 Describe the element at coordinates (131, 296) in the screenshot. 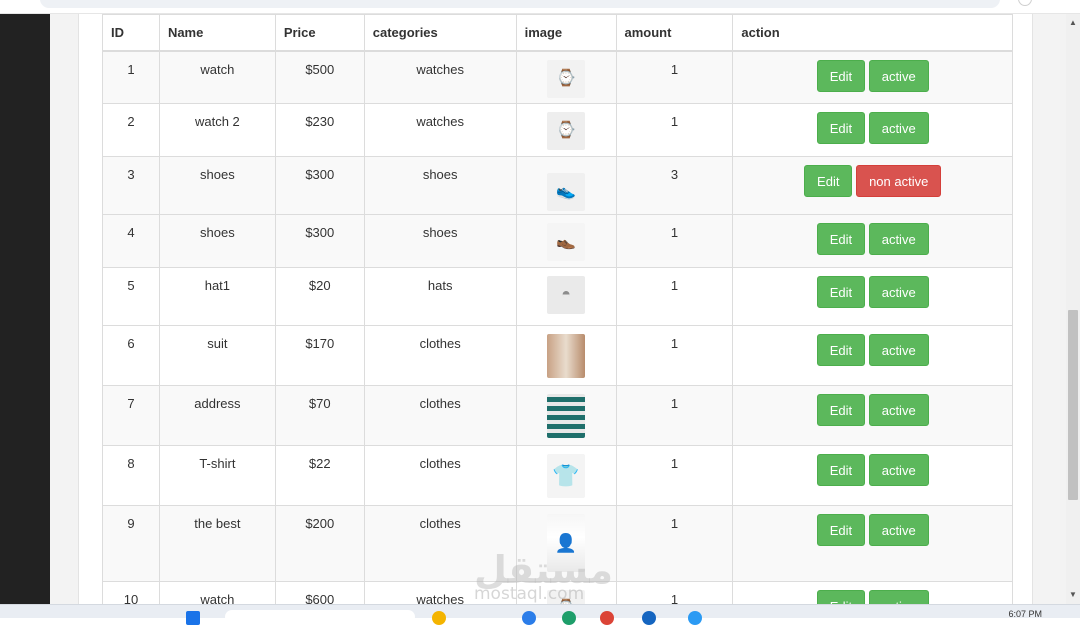

I see `cell-id: 5` at that location.